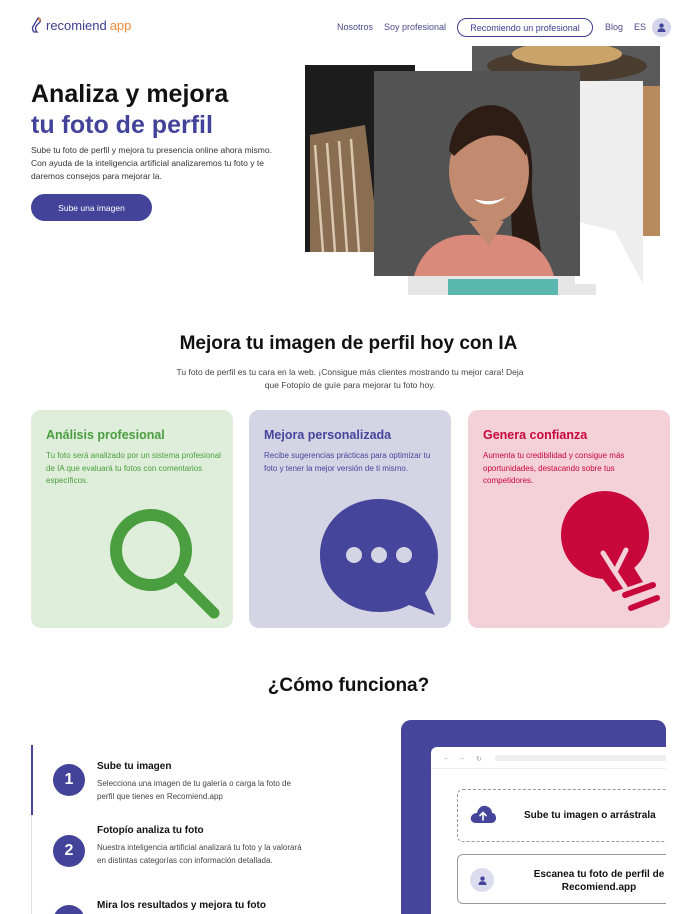 The height and width of the screenshot is (914, 697). I want to click on upload-dropzone: Sube tu imagen o arrástrala, so click(561, 815).